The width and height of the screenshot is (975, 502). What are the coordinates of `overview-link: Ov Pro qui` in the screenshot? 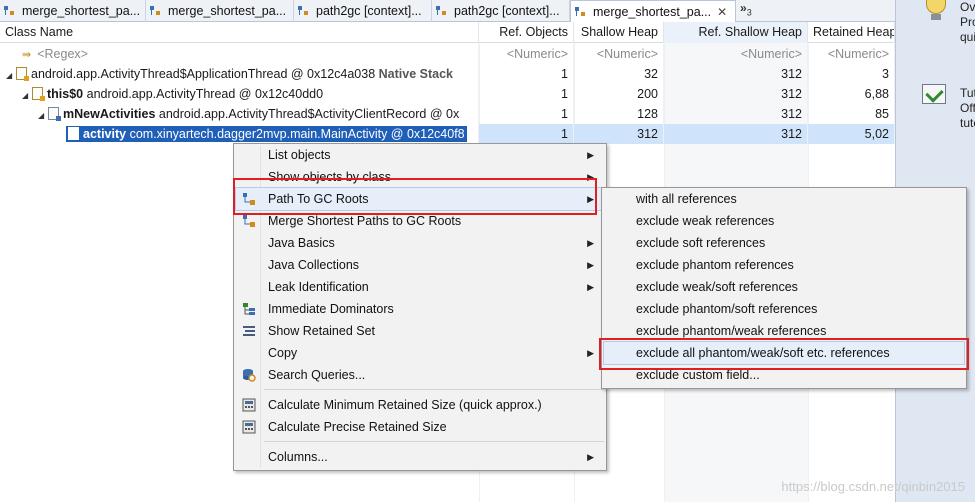 It's located at (967, 22).